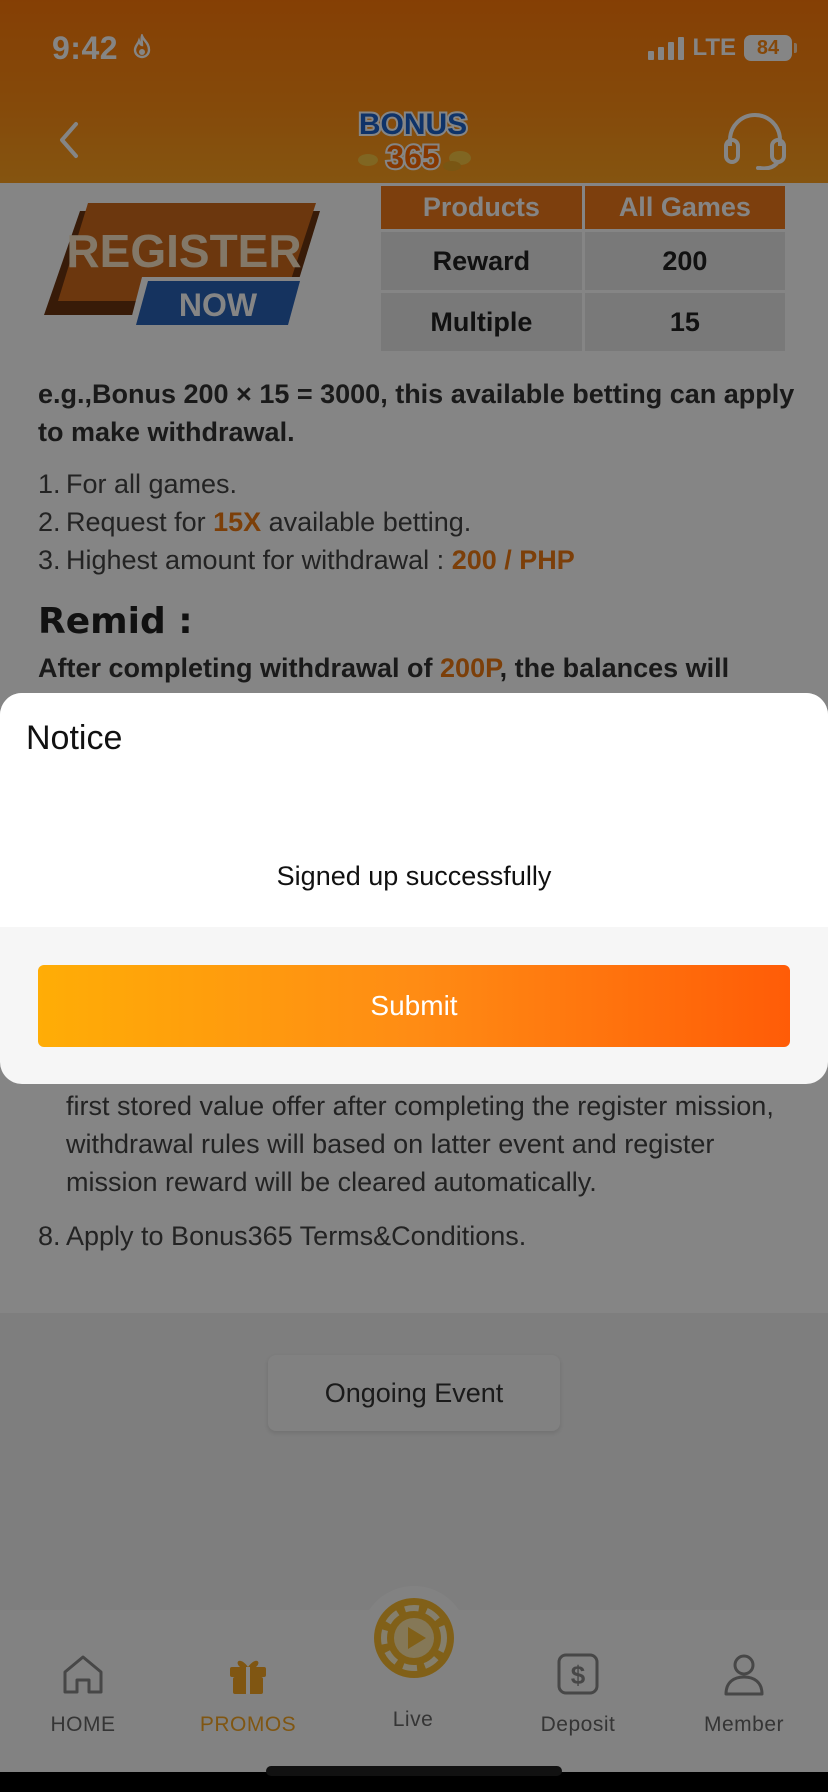 The image size is (828, 1792). Describe the element at coordinates (414, 1006) in the screenshot. I see `submit-button: Submit` at that location.